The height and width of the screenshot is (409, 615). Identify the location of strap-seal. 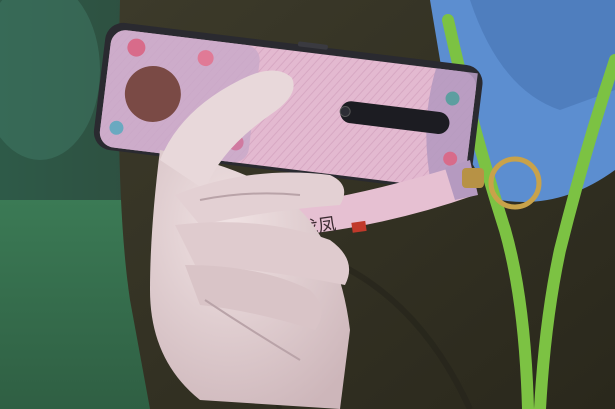
(359, 226).